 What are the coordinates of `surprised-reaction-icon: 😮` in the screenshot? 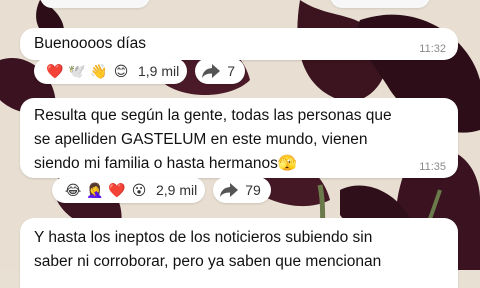 It's located at (139, 190).